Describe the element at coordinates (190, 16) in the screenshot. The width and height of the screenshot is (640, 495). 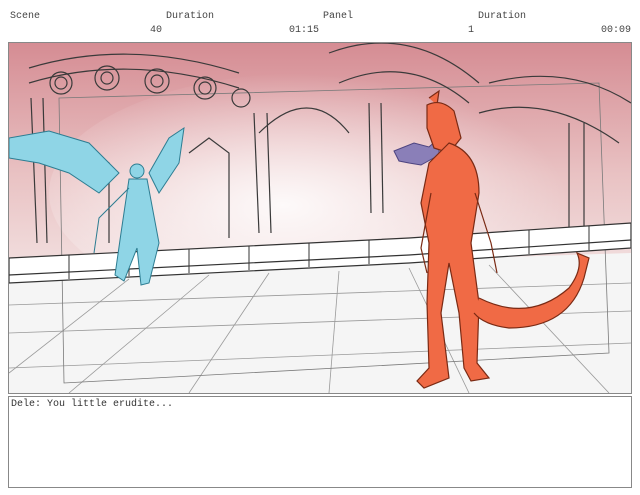
I see `duration-label: Duration` at that location.